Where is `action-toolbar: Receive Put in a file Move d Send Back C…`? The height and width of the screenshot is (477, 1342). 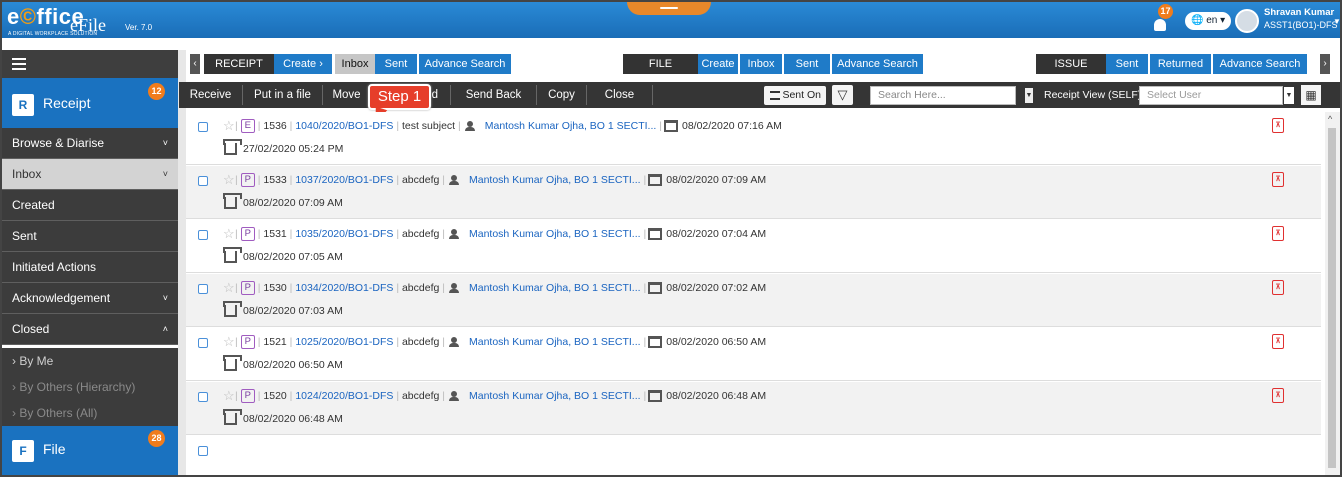 action-toolbar: Receive Put in a file Move d Send Back C… is located at coordinates (759, 95).